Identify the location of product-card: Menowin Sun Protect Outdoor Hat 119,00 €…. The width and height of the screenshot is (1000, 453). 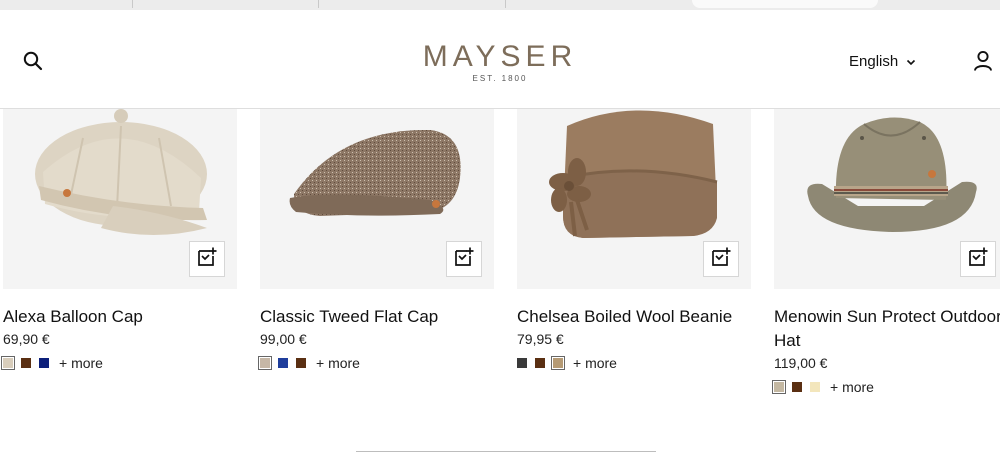
(886, 251).